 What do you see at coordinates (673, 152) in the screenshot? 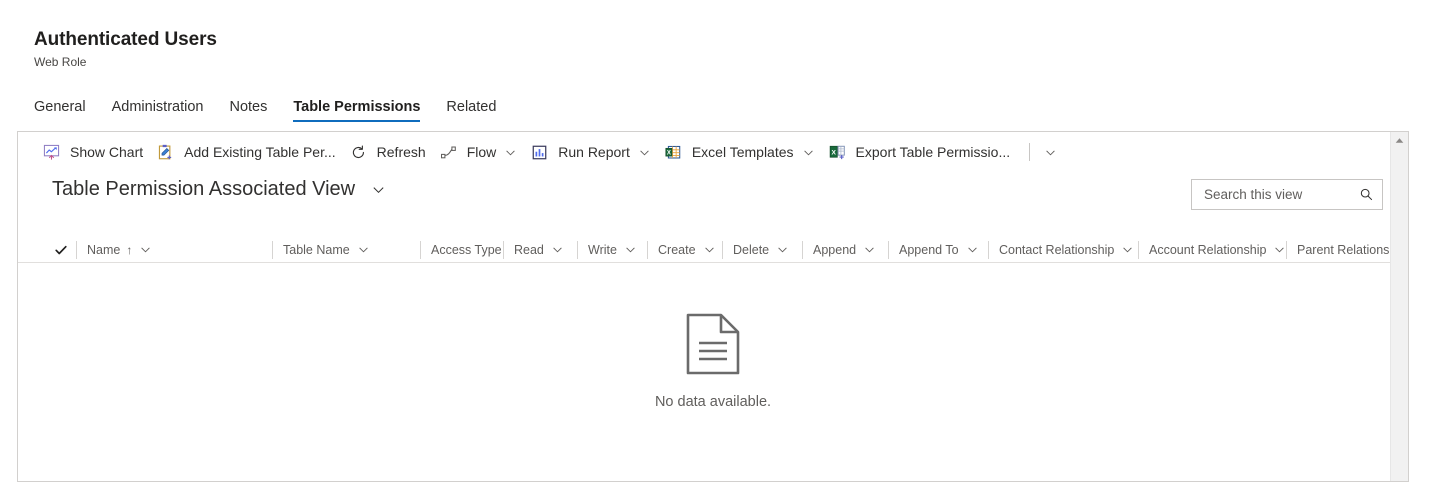
I see `excel-templates-icon: X` at bounding box center [673, 152].